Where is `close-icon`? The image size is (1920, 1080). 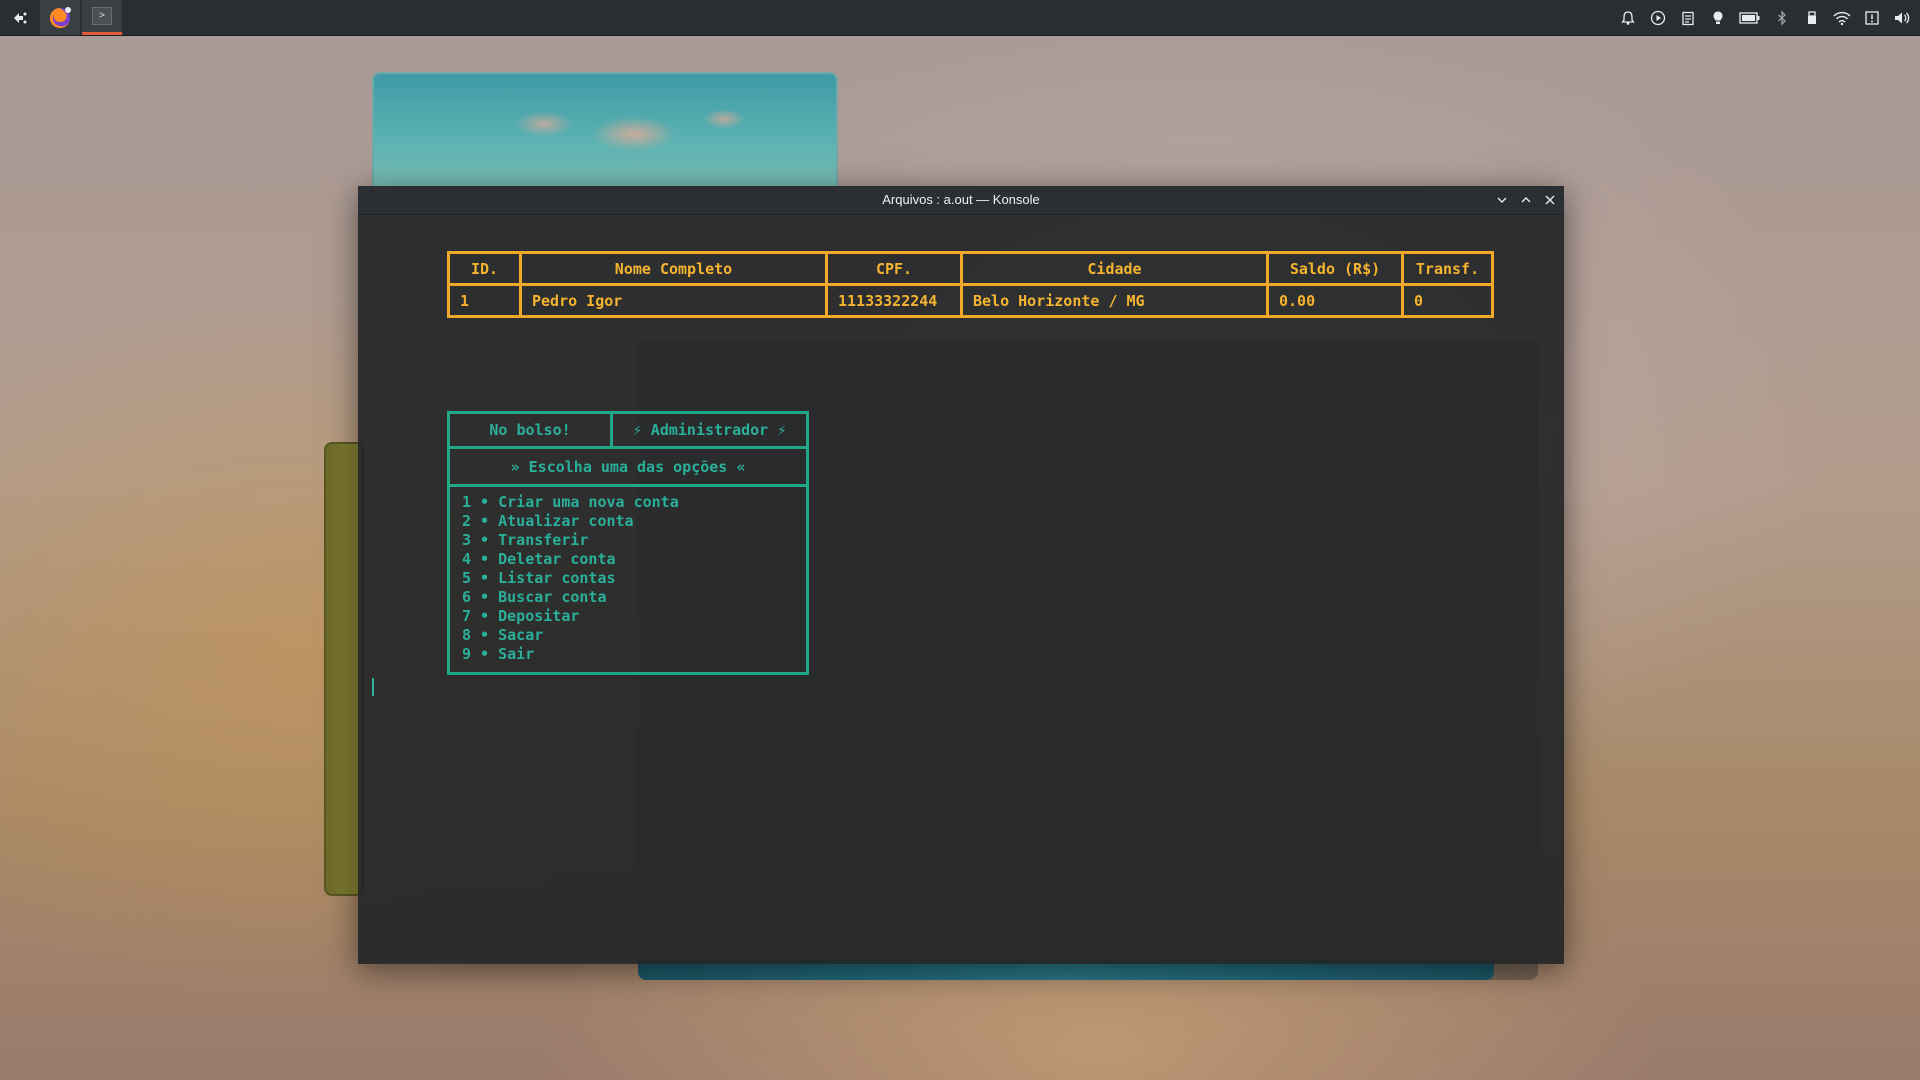
close-icon is located at coordinates (1550, 200).